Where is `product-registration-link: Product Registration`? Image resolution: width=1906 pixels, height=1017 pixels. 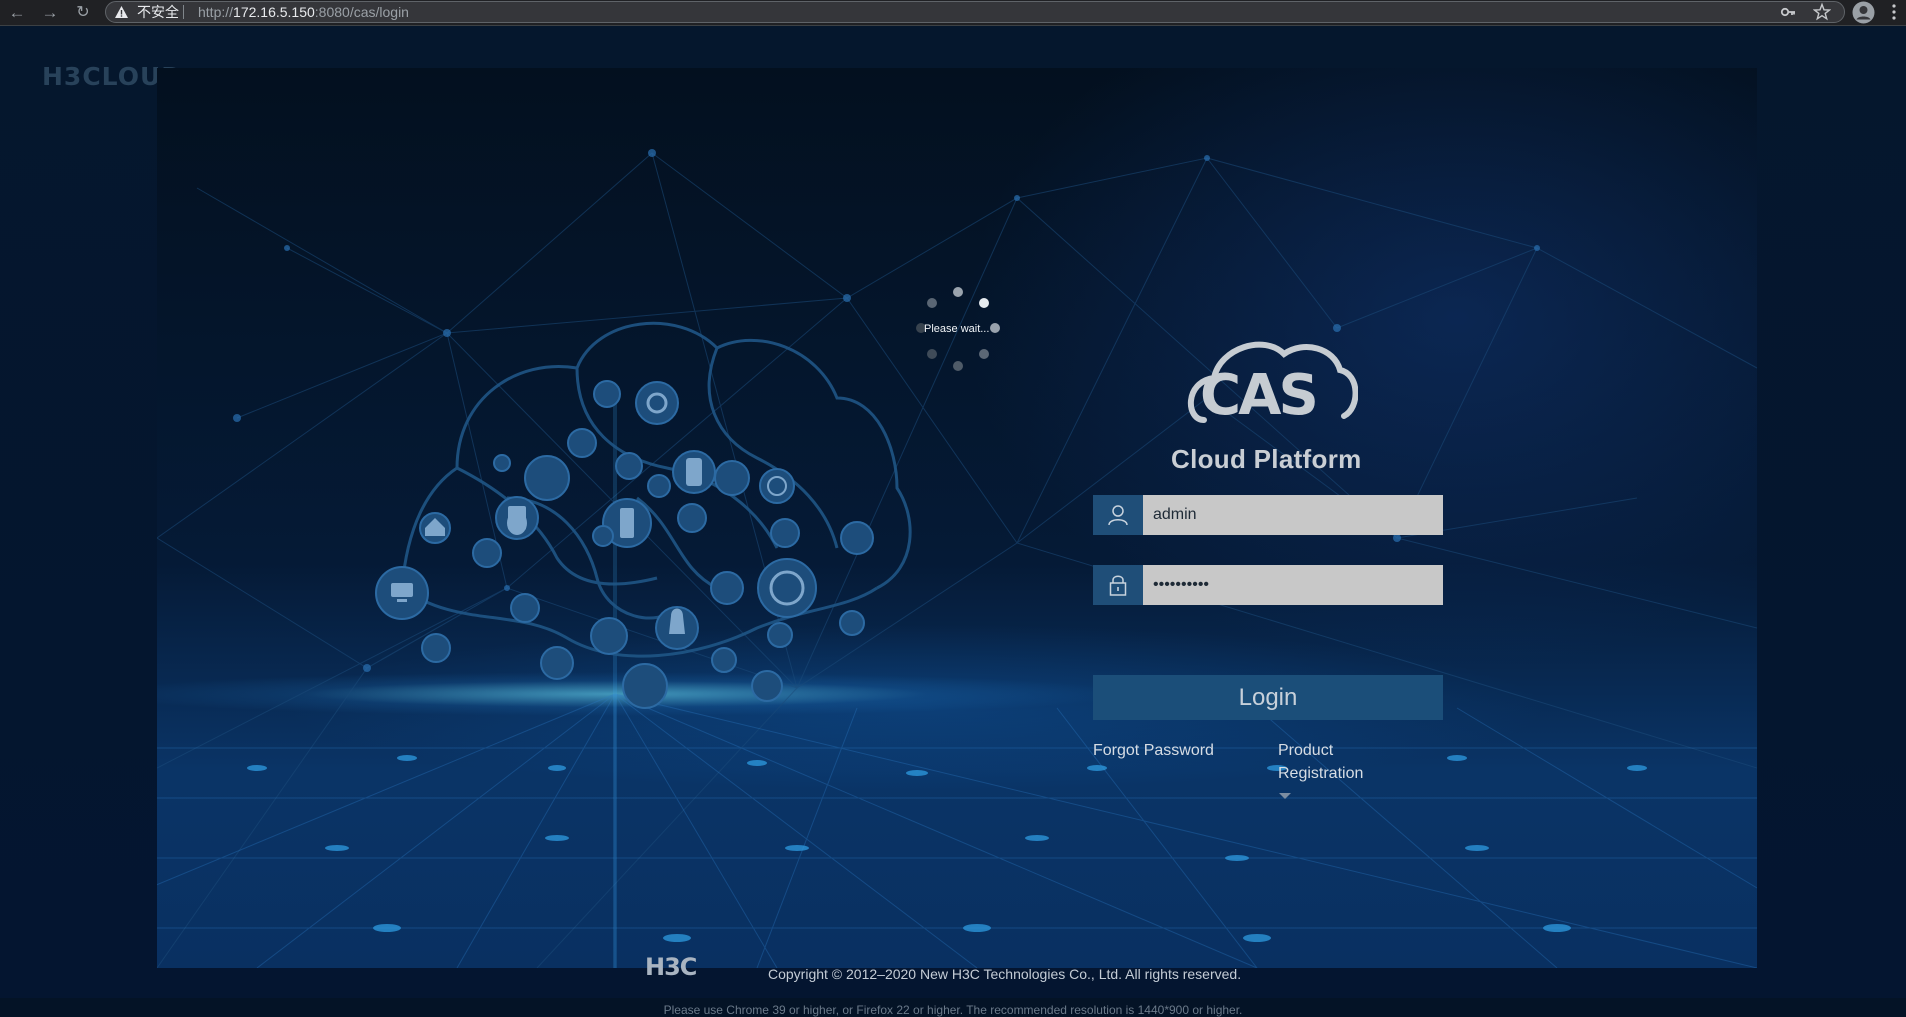 product-registration-link: Product Registration is located at coordinates (1333, 762).